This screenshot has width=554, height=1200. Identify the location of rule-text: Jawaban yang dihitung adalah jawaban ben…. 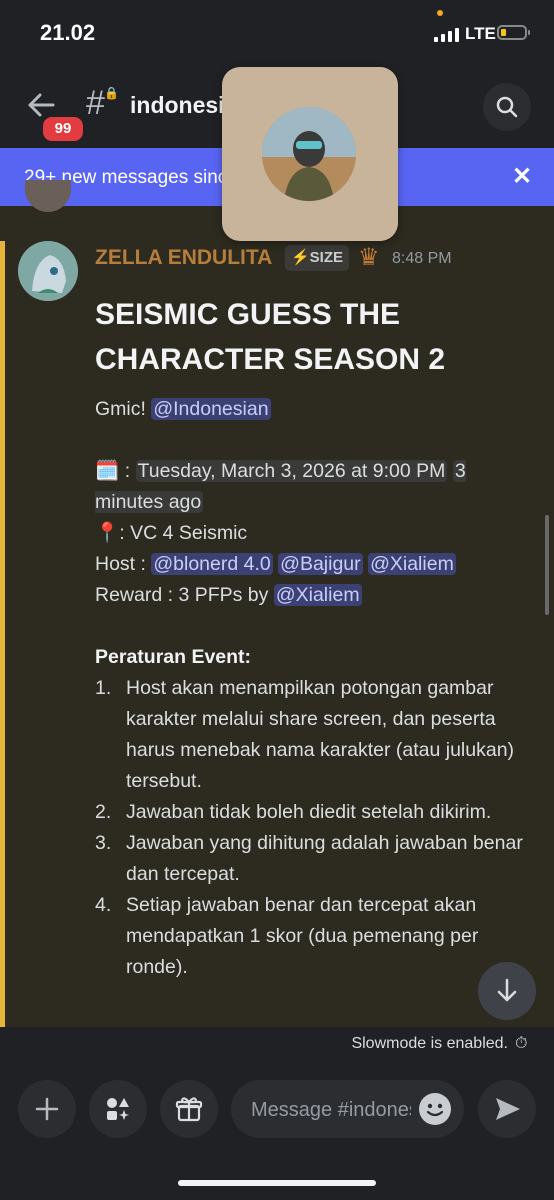
(324, 858).